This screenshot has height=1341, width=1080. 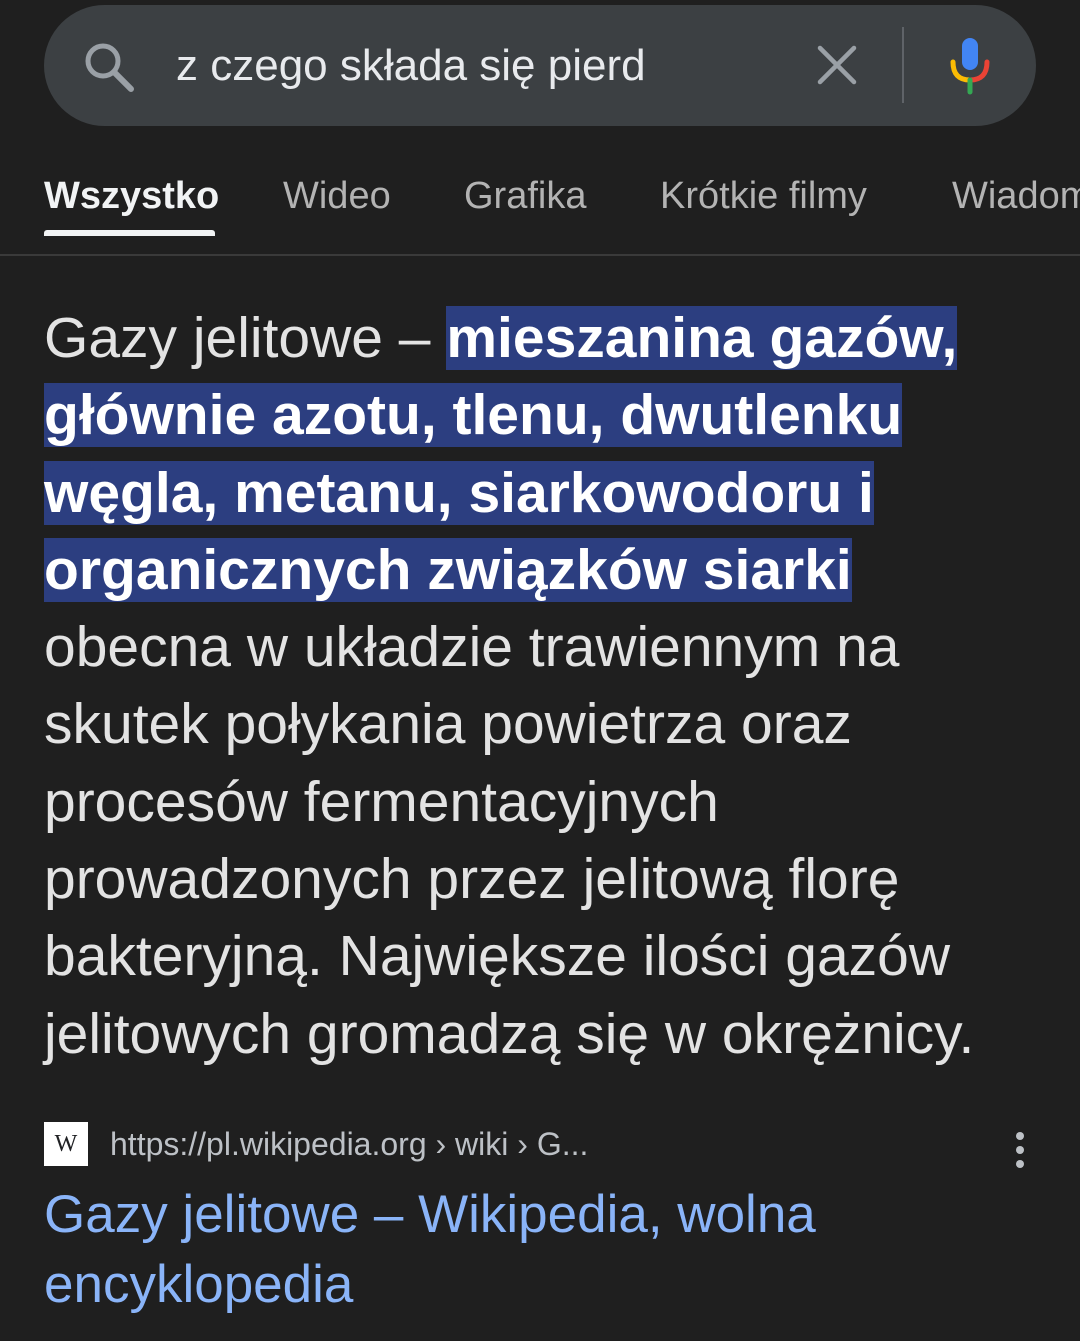 I want to click on close-icon, so click(x=837, y=65).